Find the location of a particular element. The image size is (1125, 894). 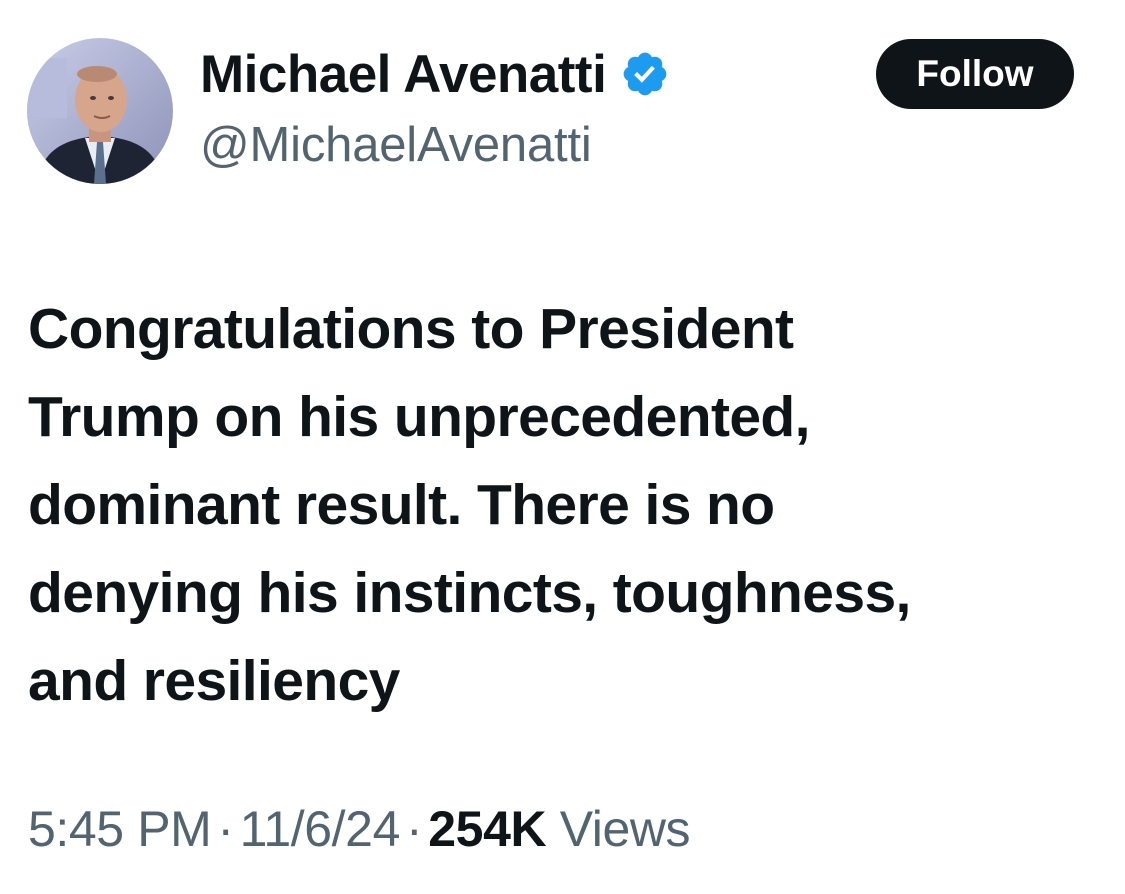

views-count: 254K is located at coordinates (487, 829).